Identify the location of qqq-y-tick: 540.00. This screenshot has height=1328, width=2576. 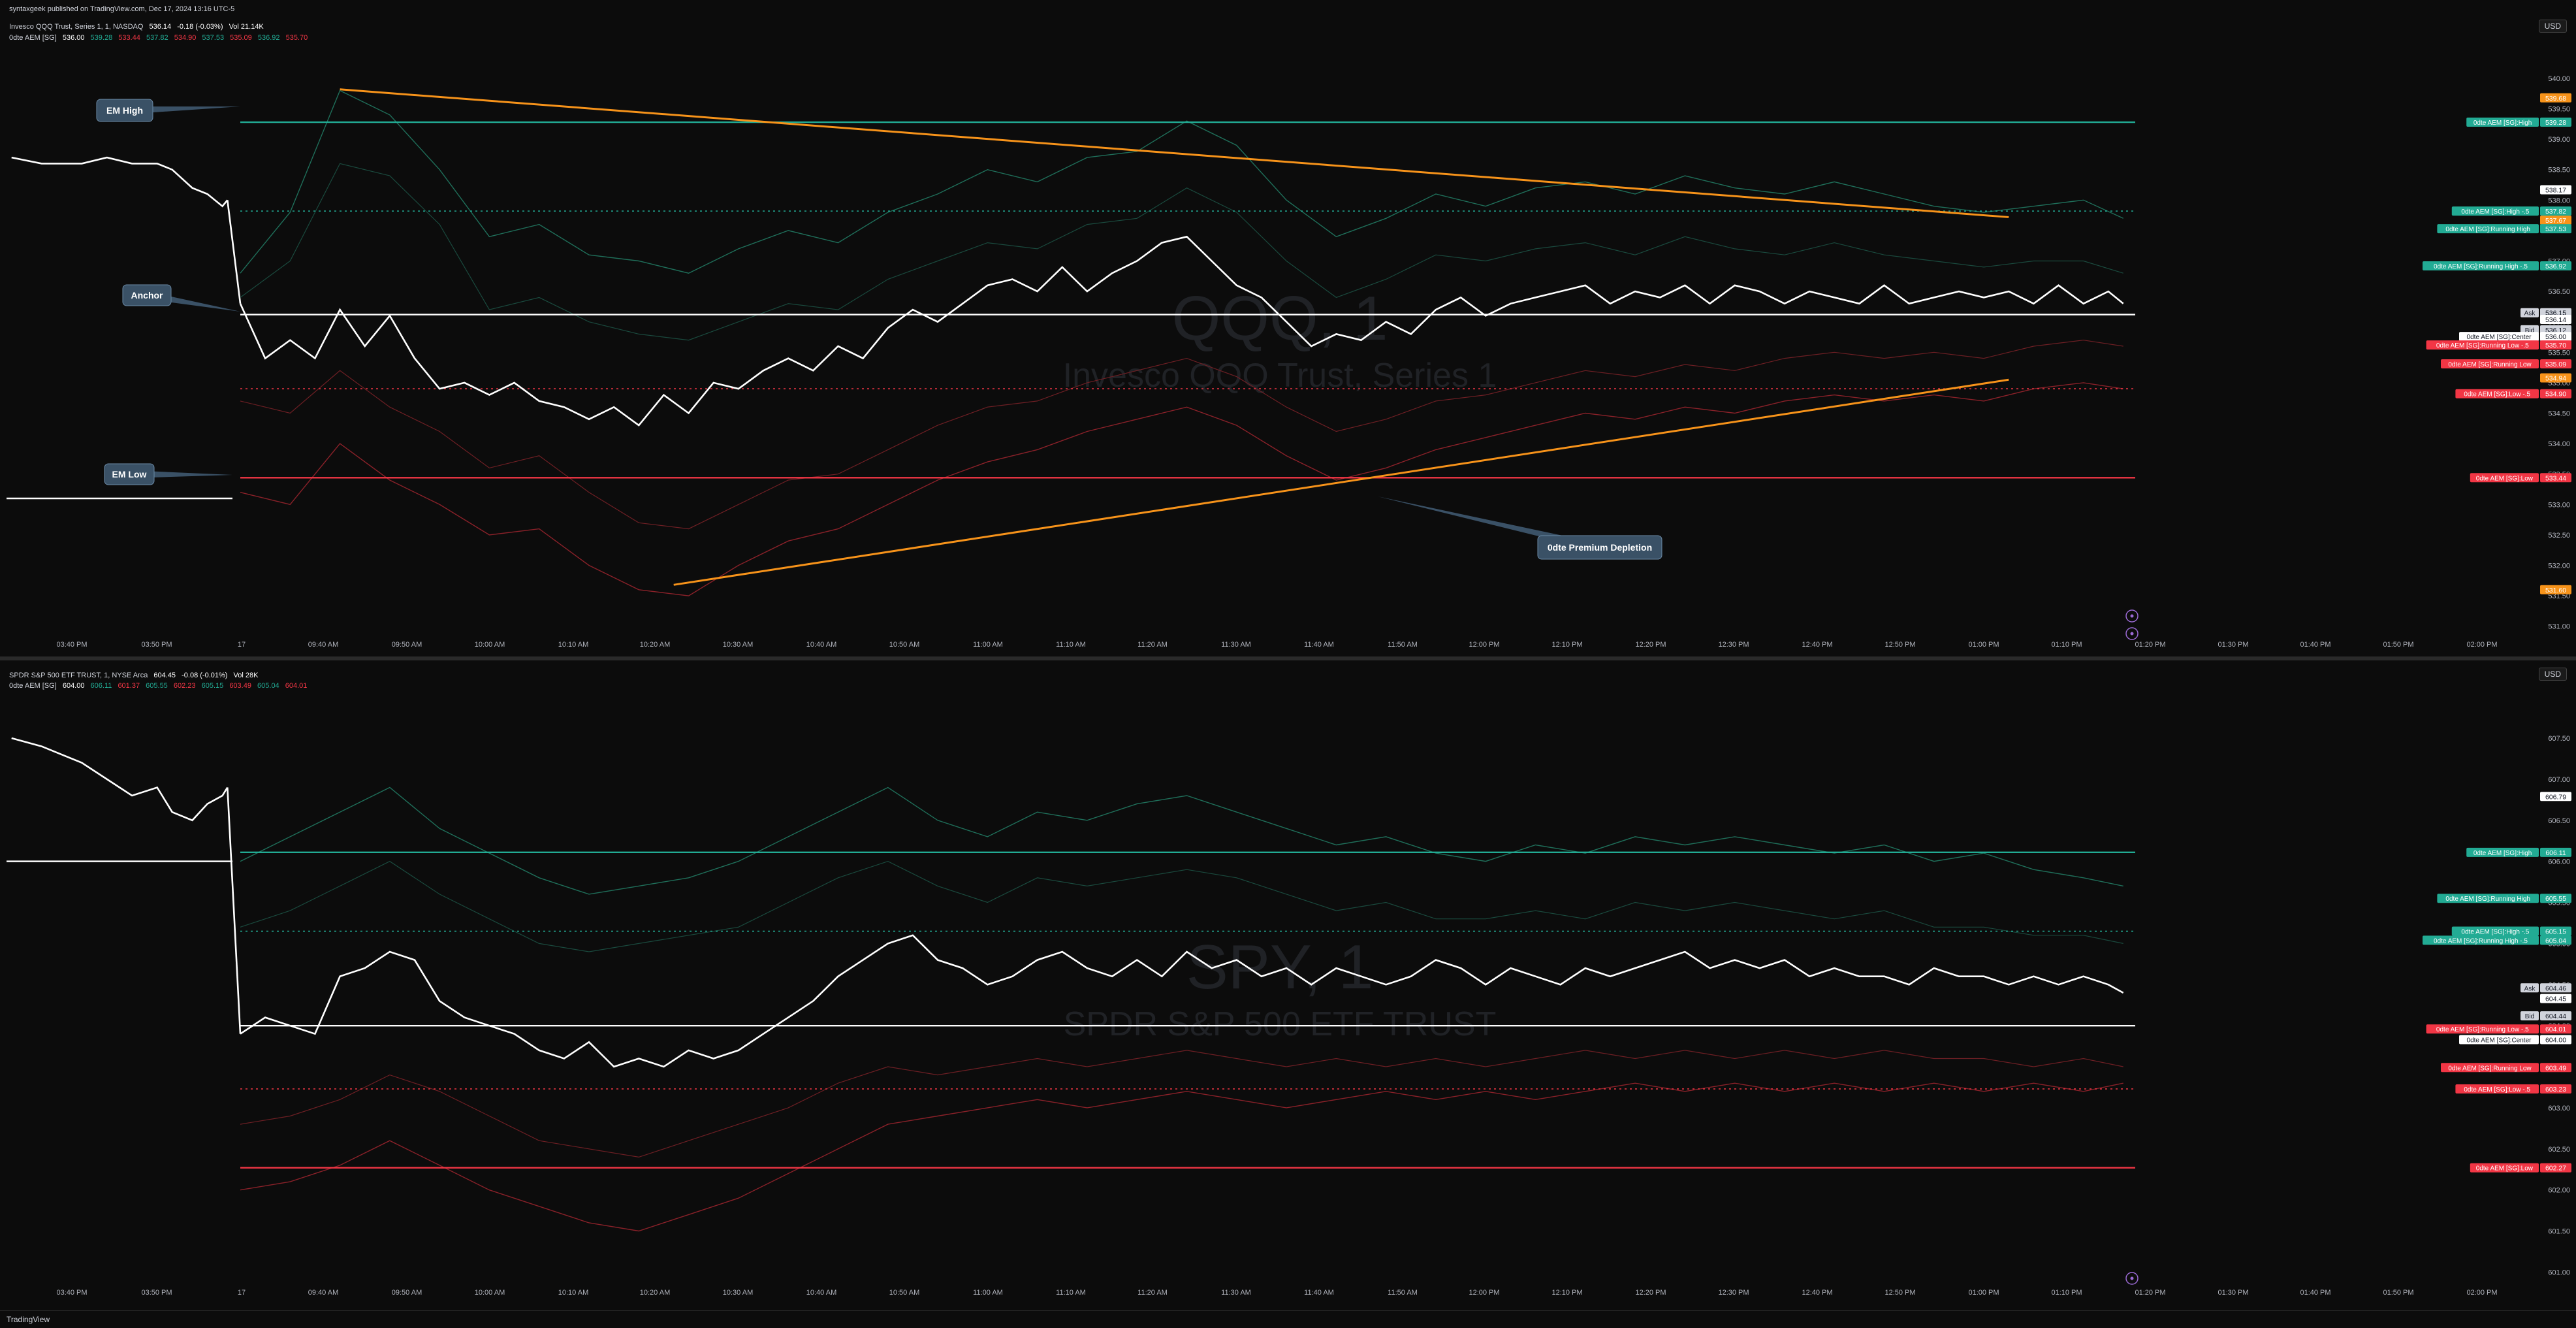
(2559, 79).